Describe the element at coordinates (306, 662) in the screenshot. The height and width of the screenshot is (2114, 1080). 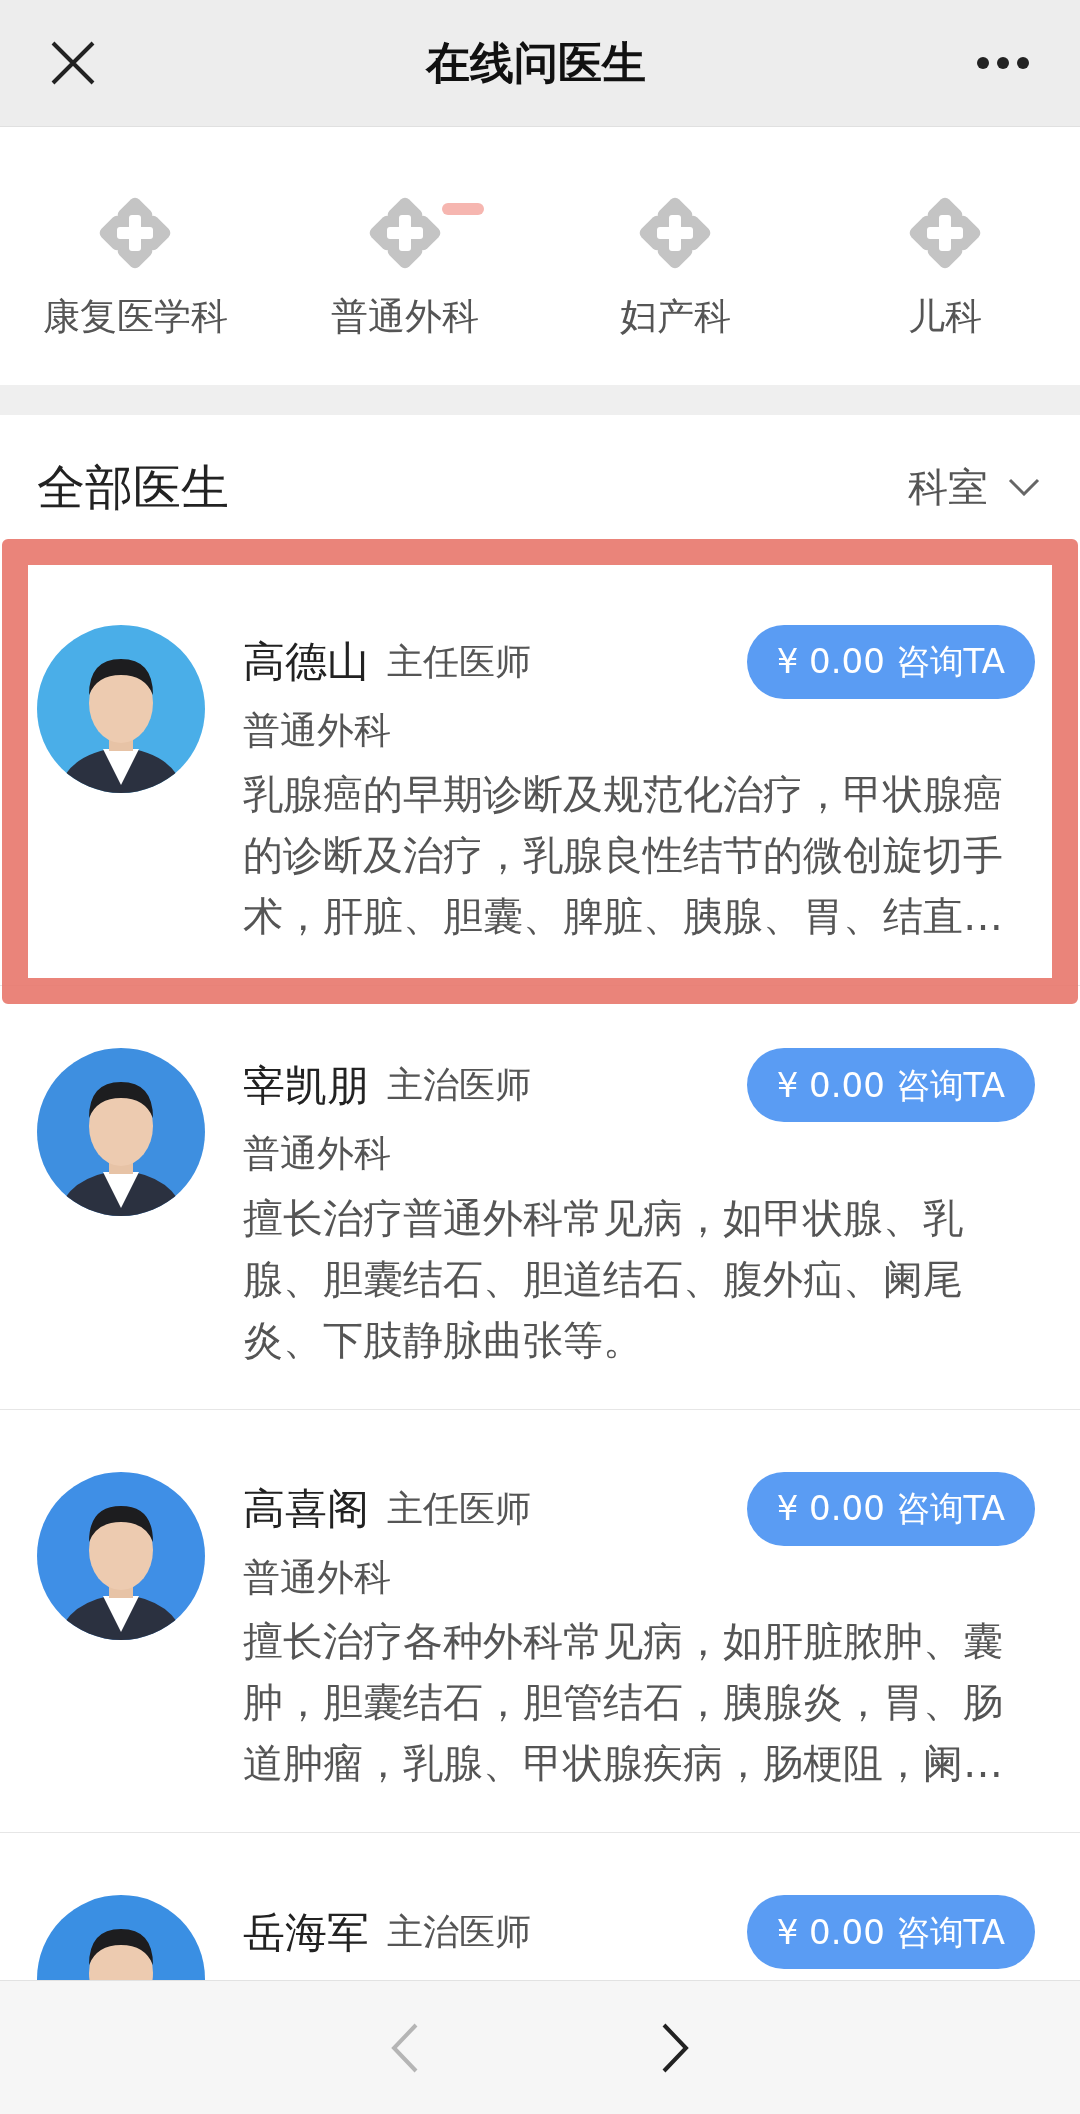
I see `doctor-name: 高德山` at that location.